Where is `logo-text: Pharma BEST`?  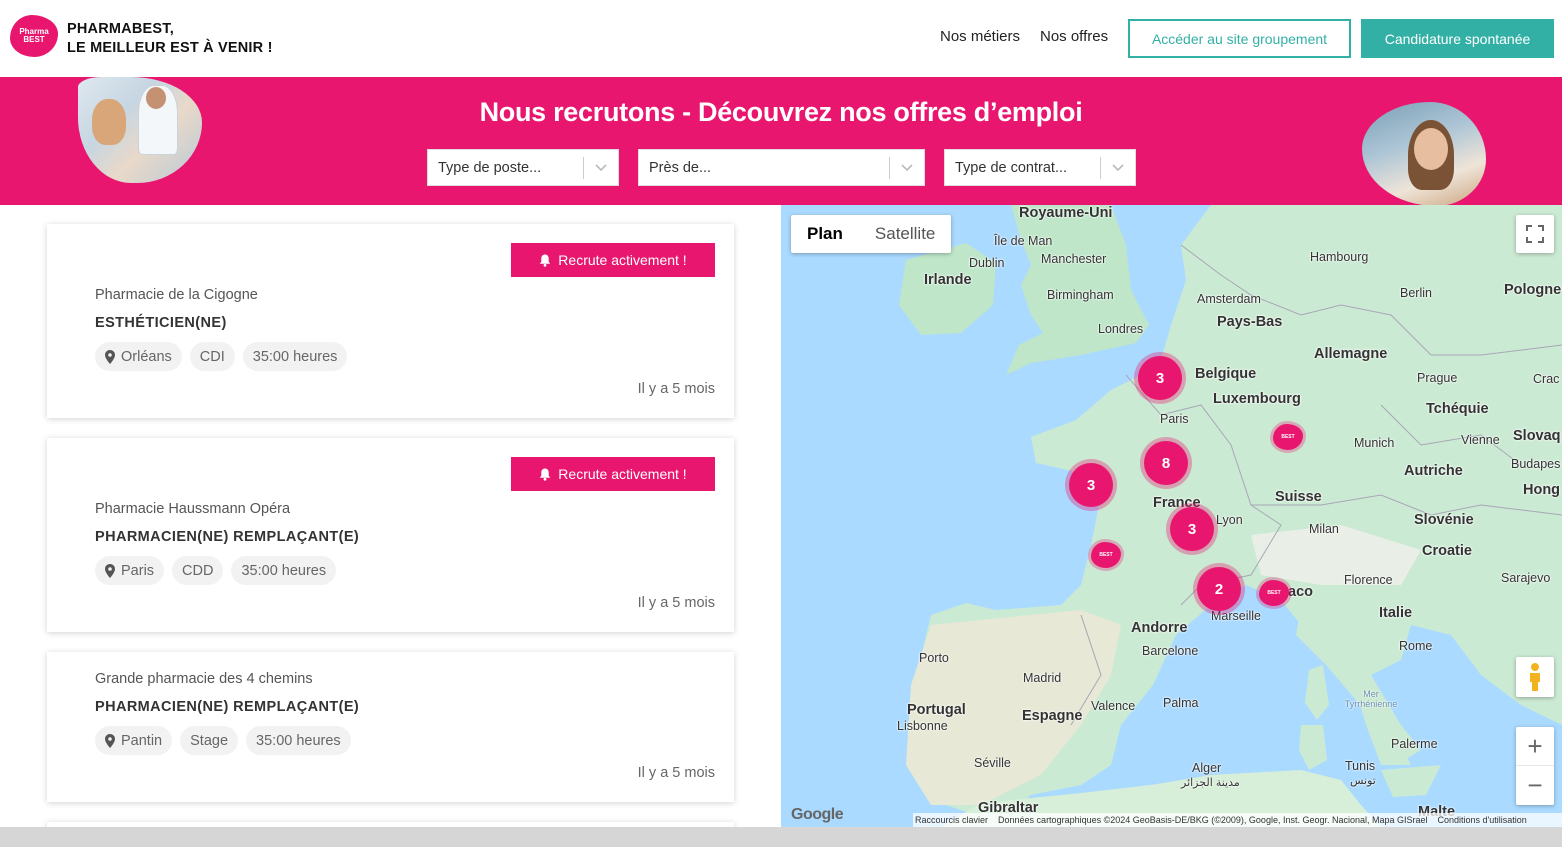 logo-text: Pharma BEST is located at coordinates (34, 35).